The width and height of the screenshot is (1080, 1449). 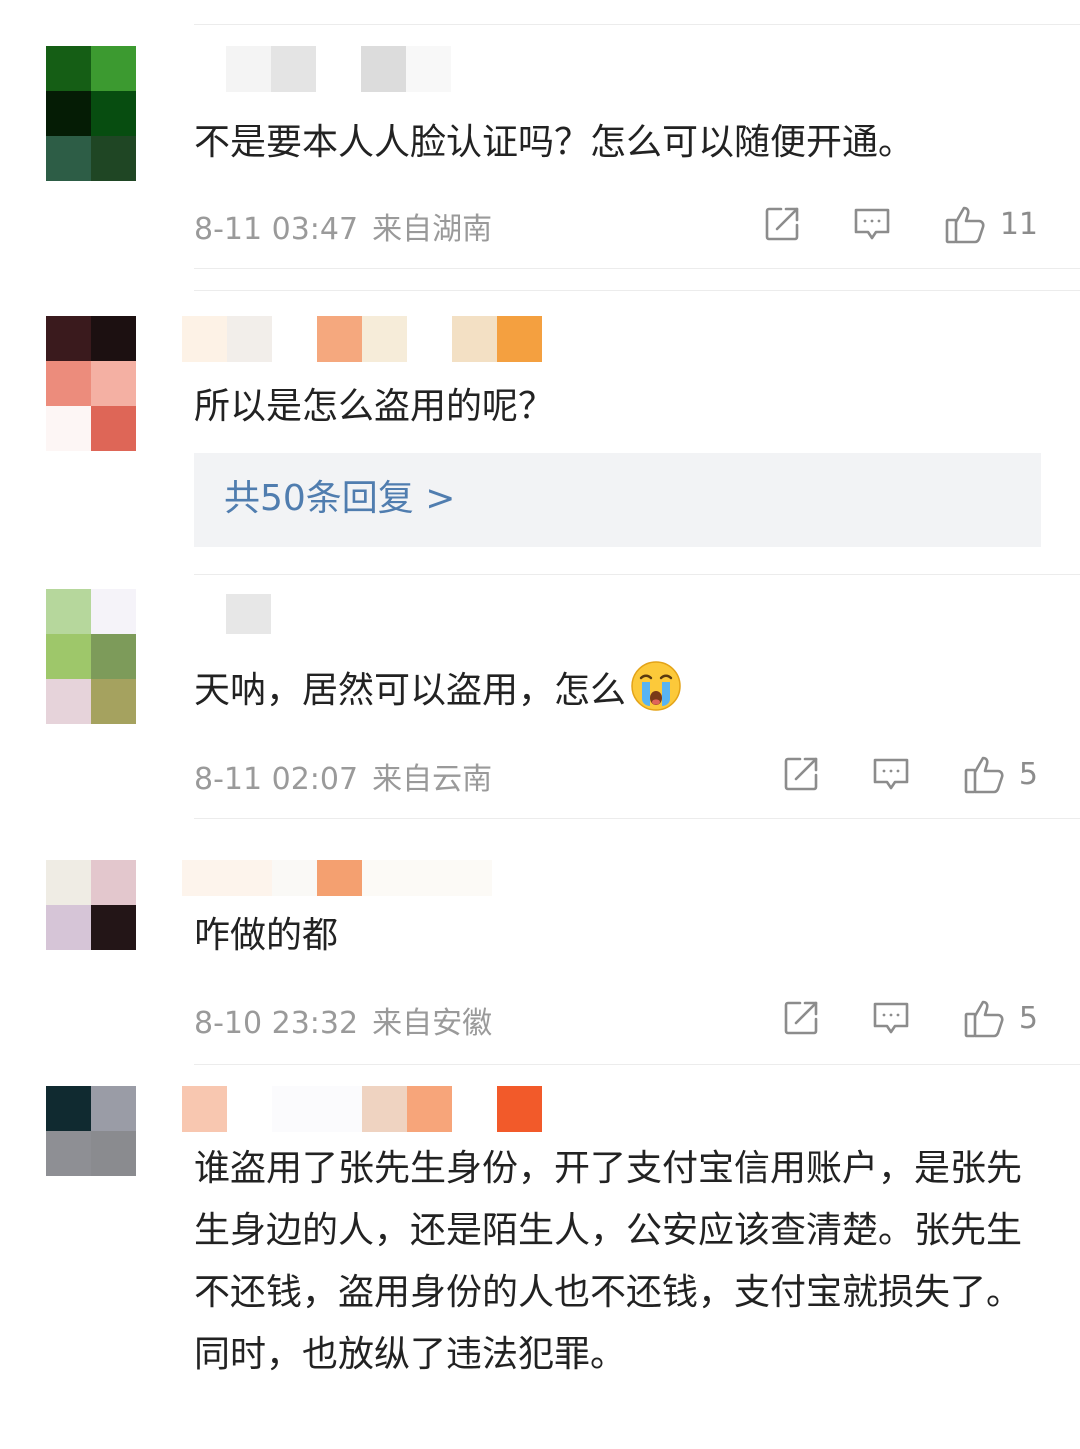 What do you see at coordinates (432, 229) in the screenshot?
I see `comment-location: 来自湖南` at bounding box center [432, 229].